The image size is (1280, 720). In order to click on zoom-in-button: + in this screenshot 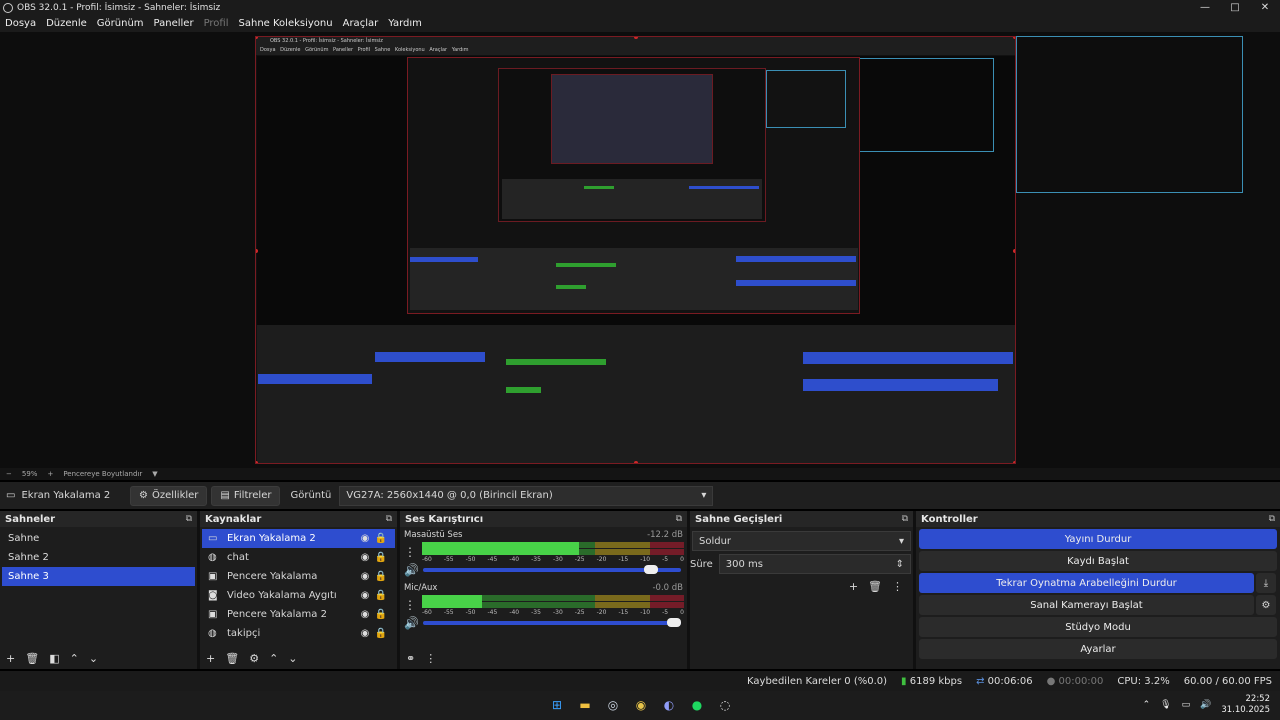, I will do `click(50, 474)`.